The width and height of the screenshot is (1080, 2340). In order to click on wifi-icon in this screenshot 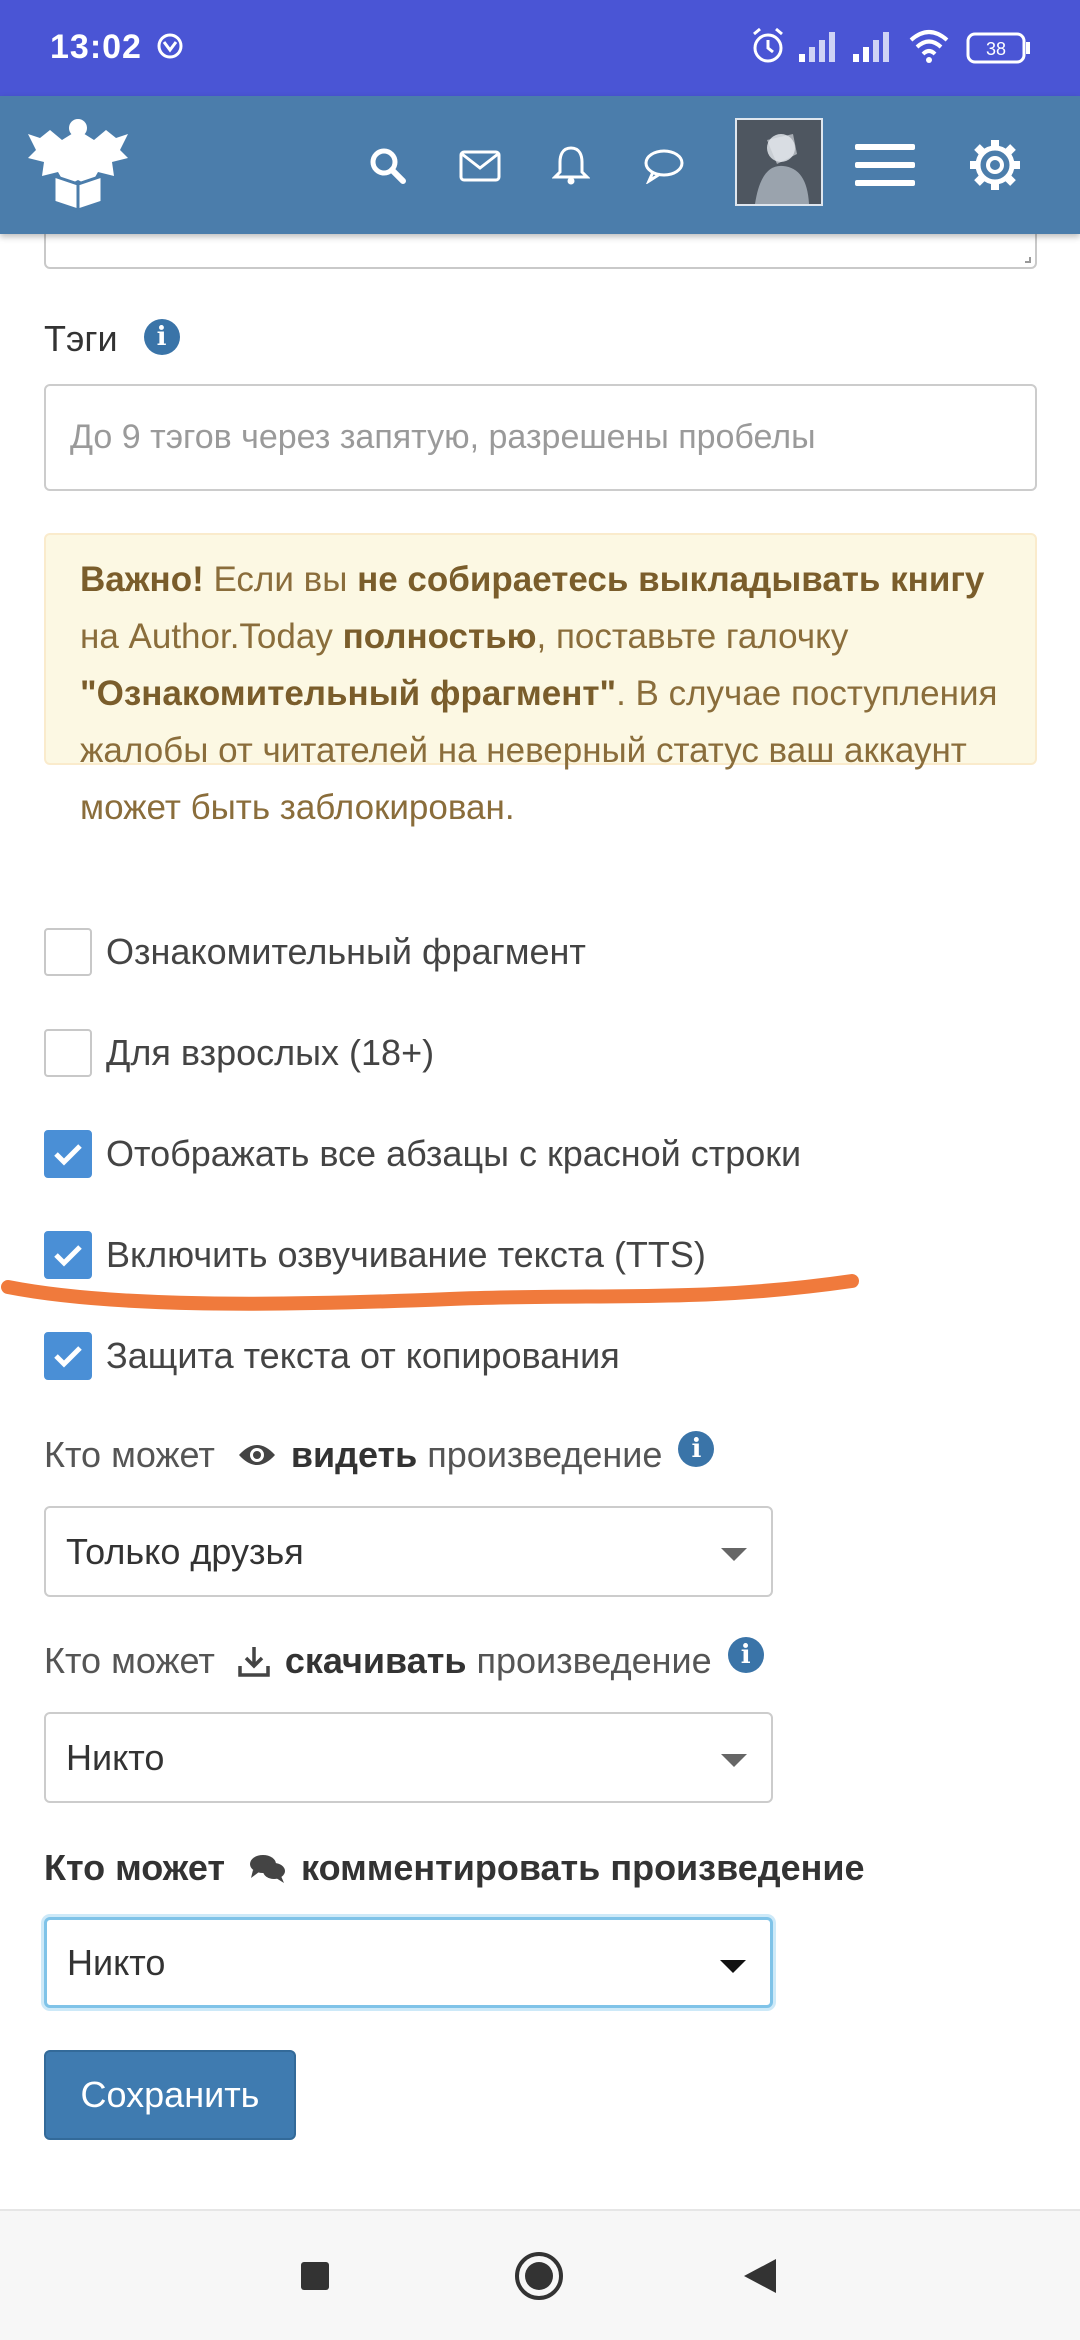, I will do `click(929, 48)`.